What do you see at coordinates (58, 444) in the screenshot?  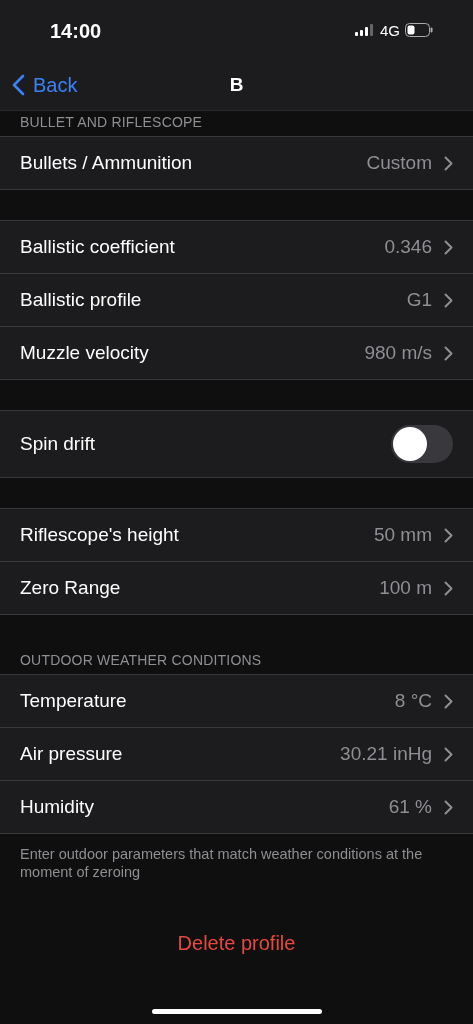 I see `row-label: Spin drift` at bounding box center [58, 444].